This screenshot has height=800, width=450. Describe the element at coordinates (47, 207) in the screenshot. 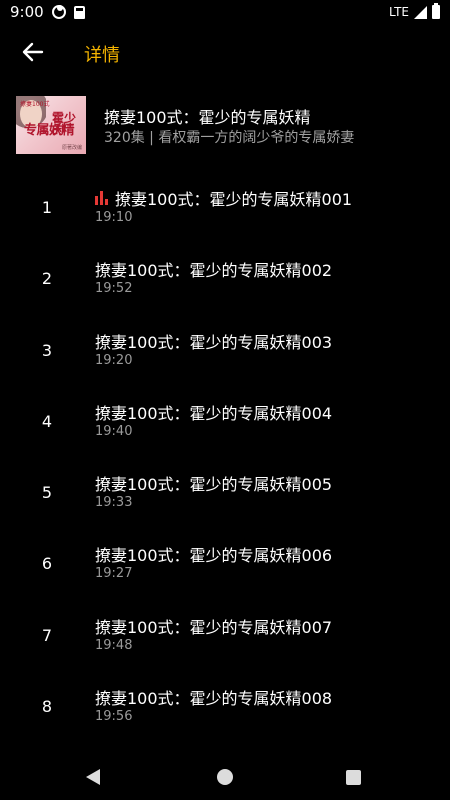

I see `episode-number: 1` at that location.